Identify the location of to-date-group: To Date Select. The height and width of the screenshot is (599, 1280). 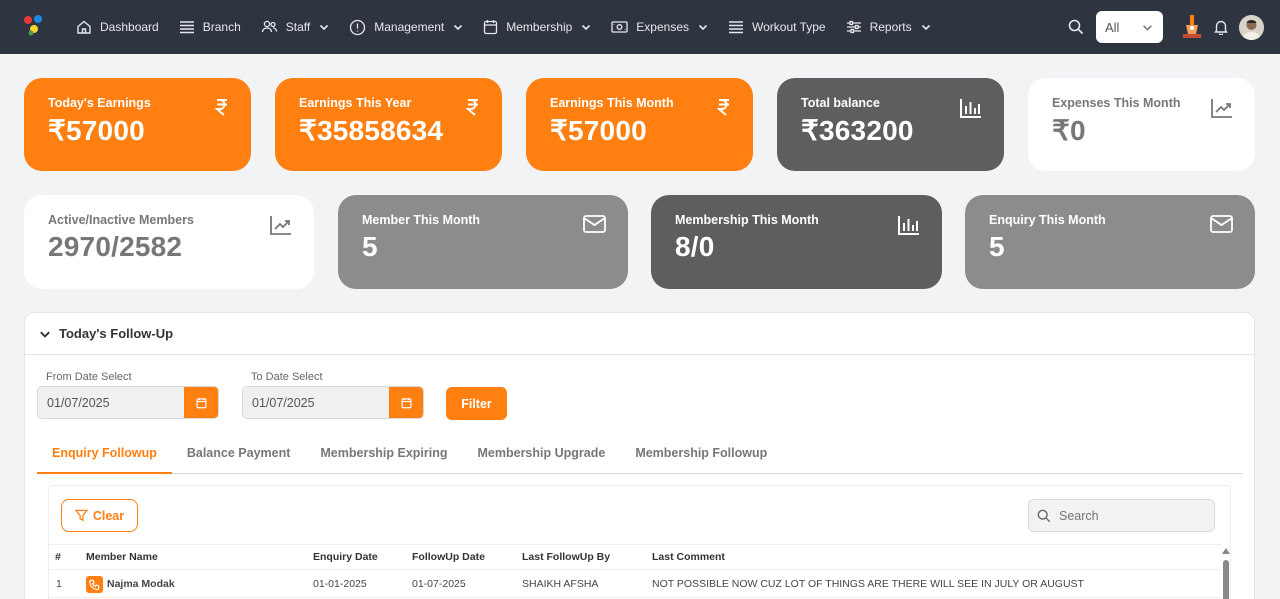
(333, 395).